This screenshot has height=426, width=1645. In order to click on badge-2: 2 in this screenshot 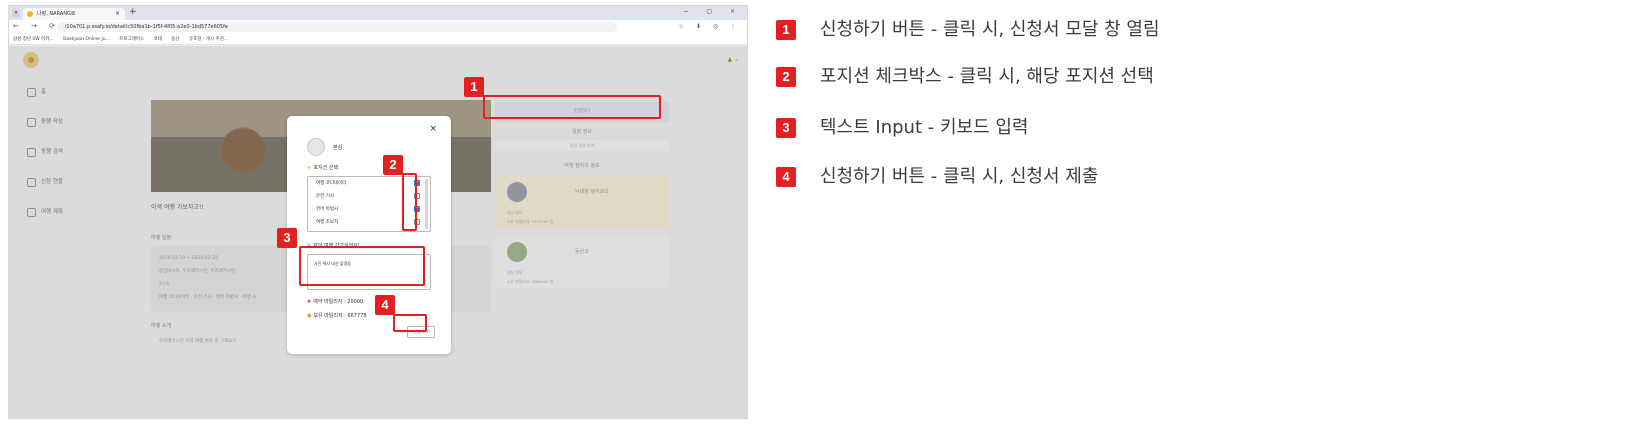, I will do `click(393, 165)`.